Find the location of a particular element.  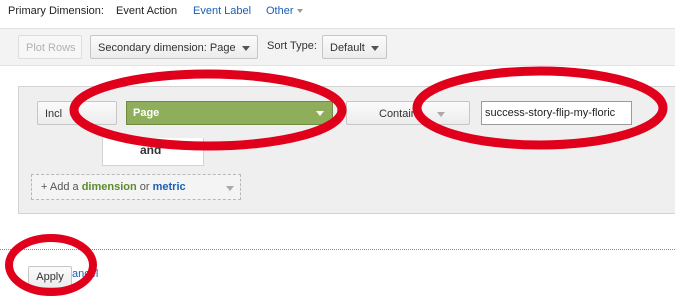

annotation-ellipse-expression is located at coordinates (540, 108).